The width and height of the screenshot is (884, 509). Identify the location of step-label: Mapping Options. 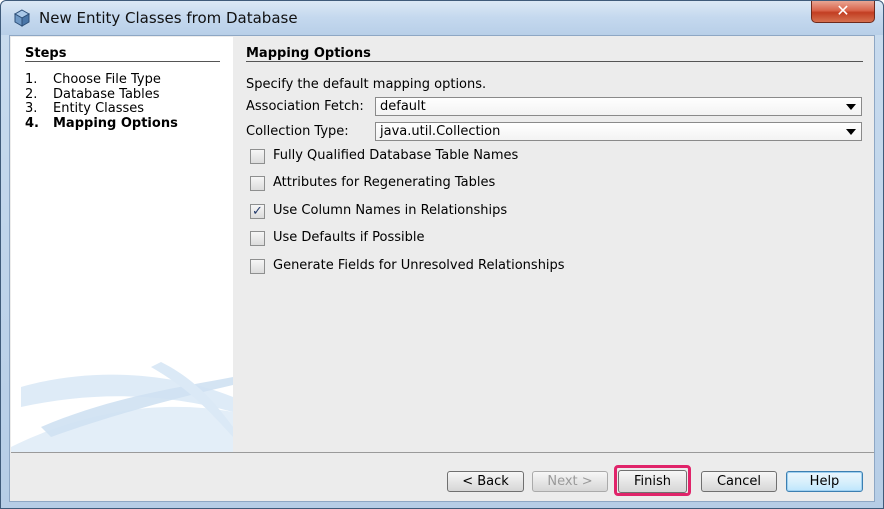
(115, 123).